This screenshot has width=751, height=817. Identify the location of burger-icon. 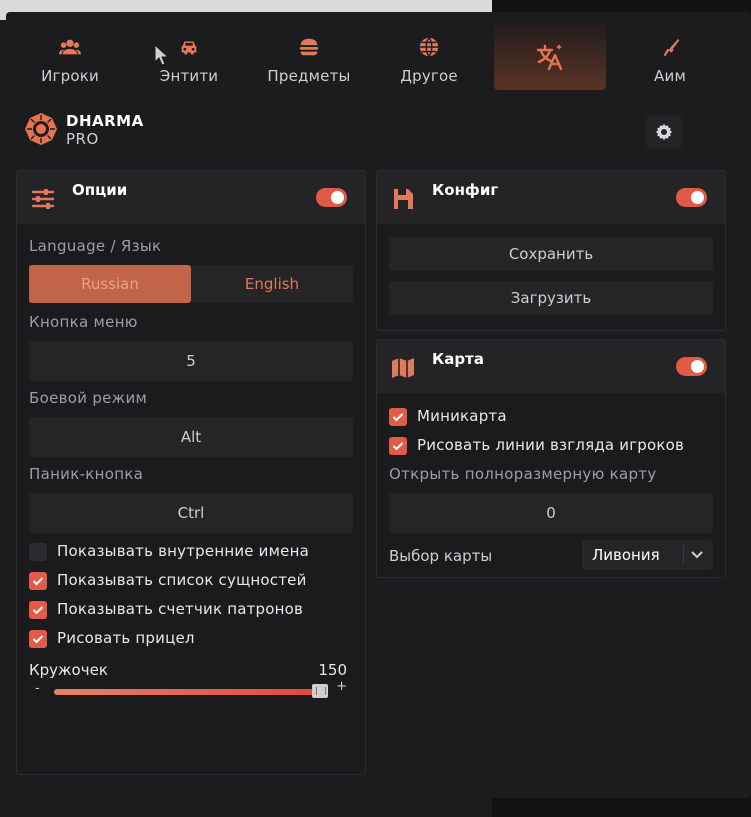
(309, 47).